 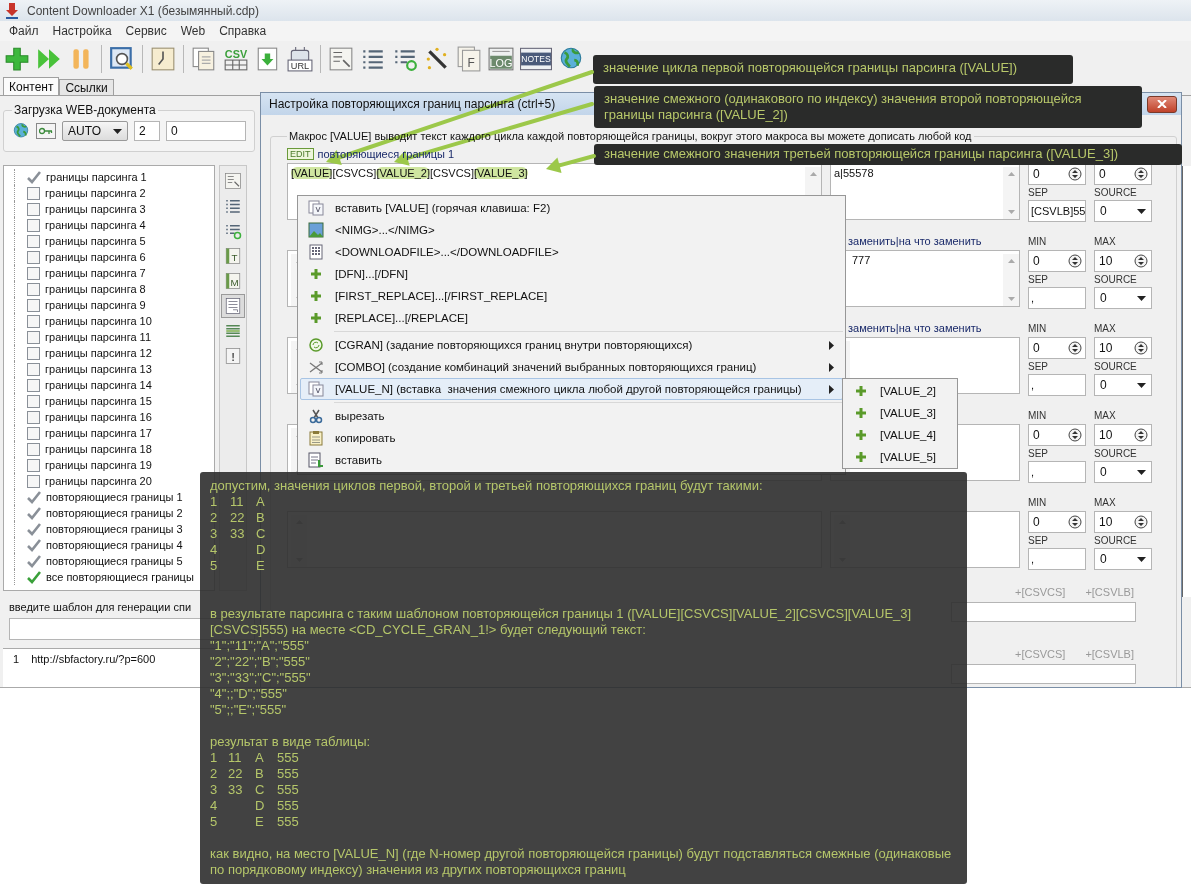 What do you see at coordinates (98, 321) in the screenshot?
I see `tree-item: границы парсинга 10` at bounding box center [98, 321].